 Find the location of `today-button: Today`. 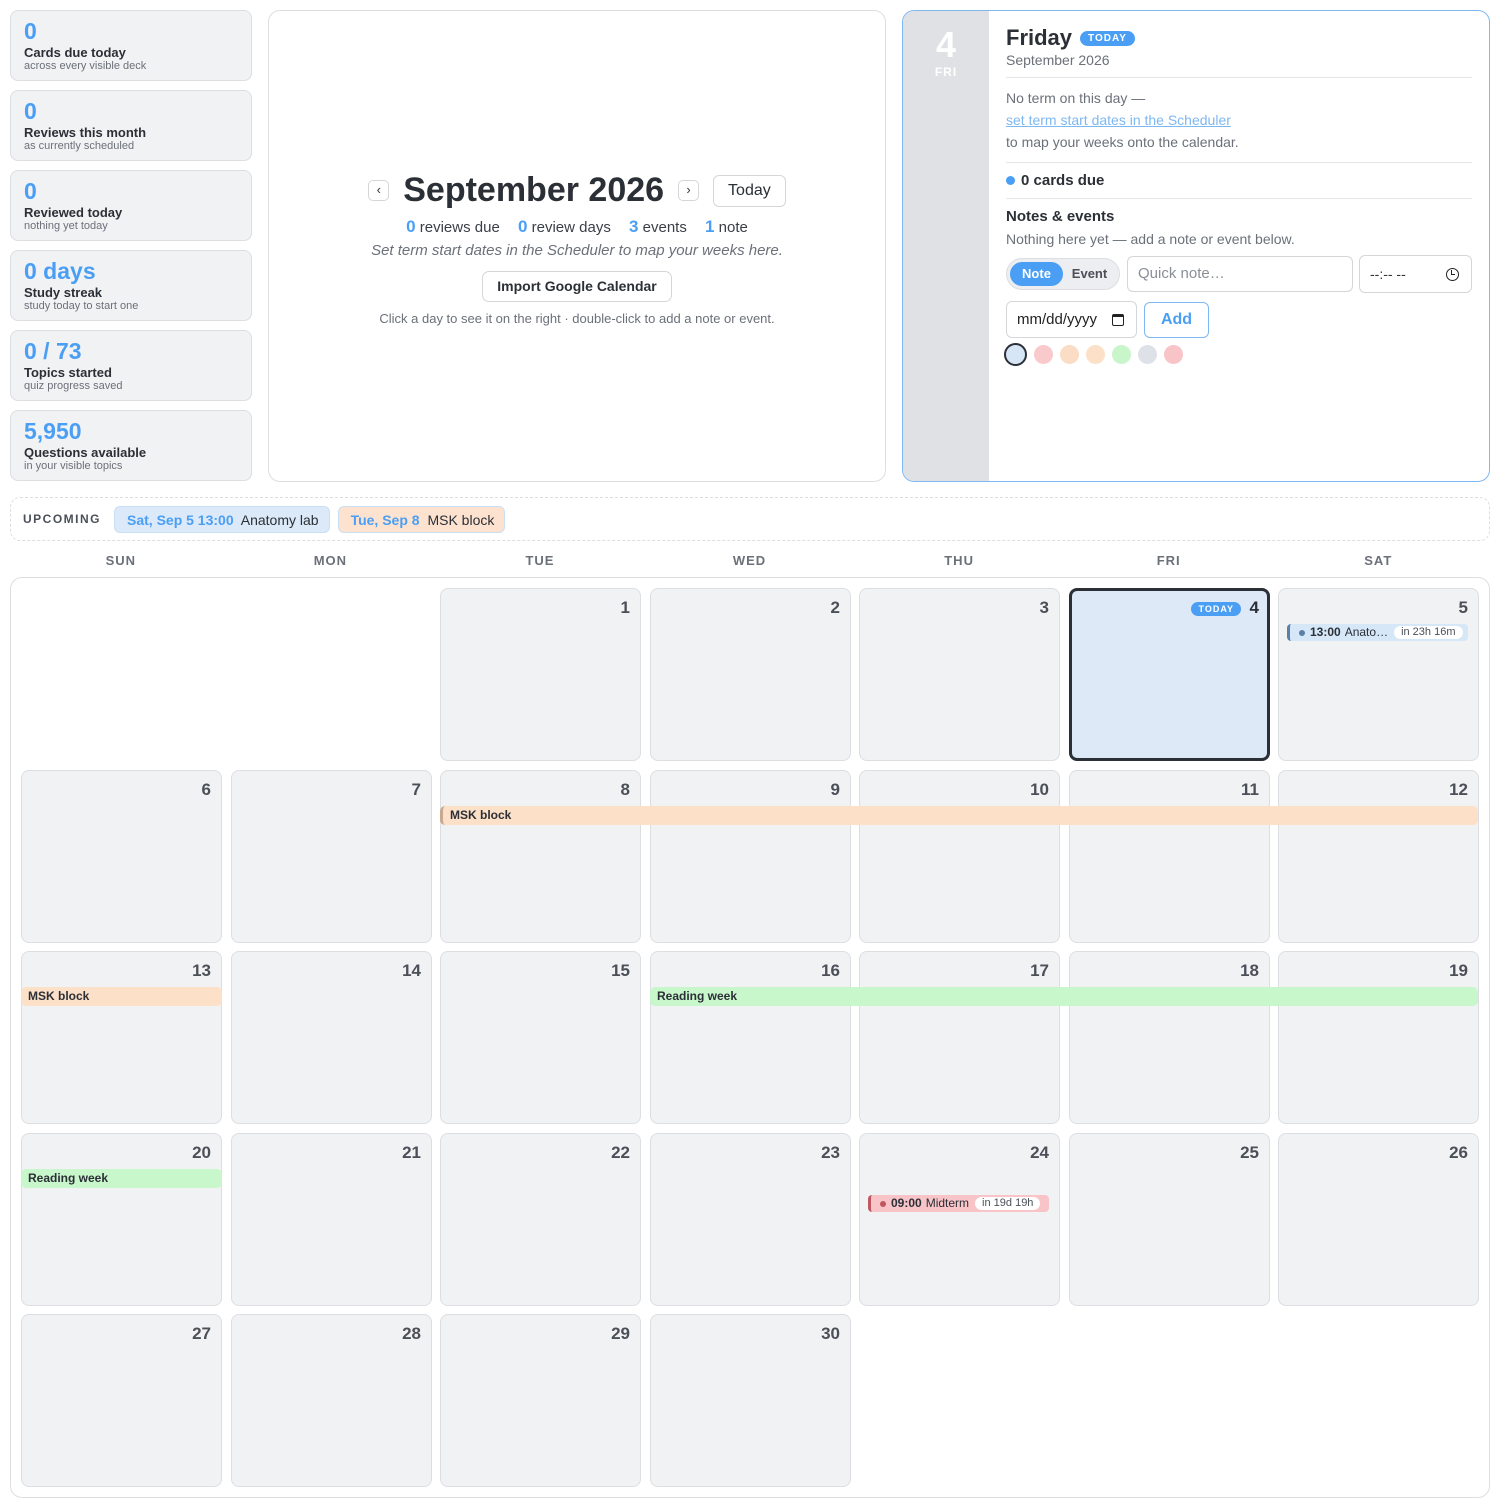

today-button: Today is located at coordinates (749, 190).